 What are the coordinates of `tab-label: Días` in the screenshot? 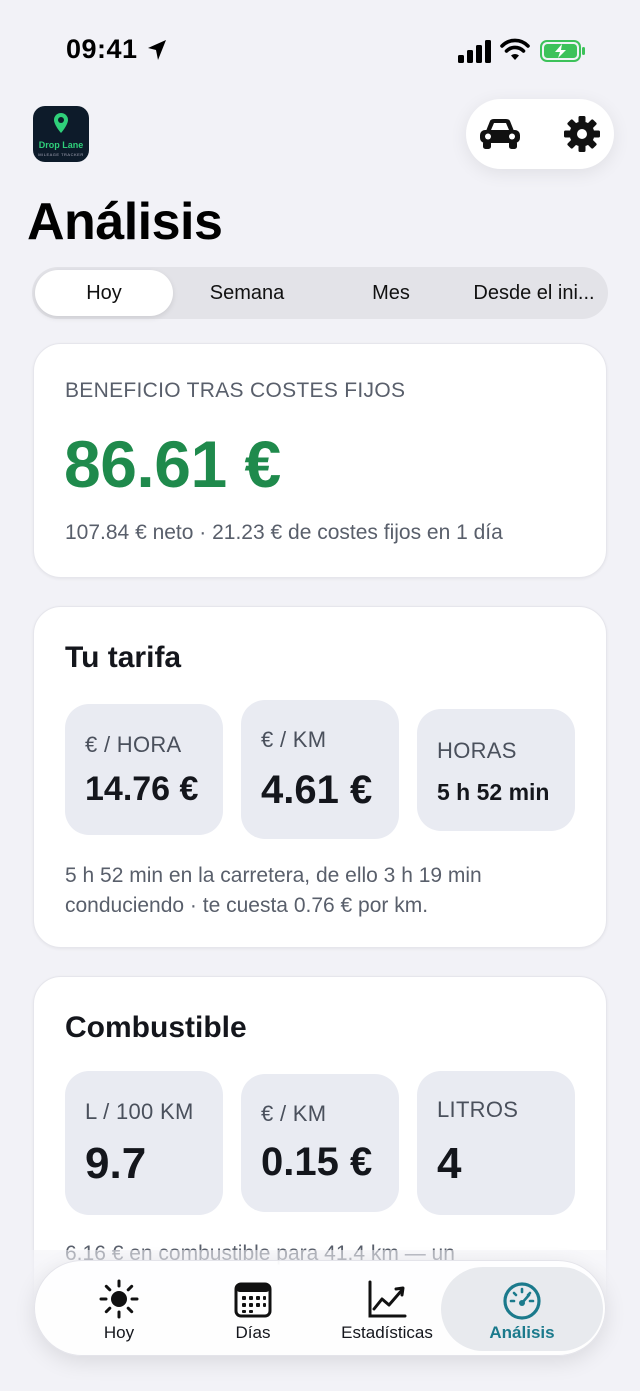 It's located at (253, 1332).